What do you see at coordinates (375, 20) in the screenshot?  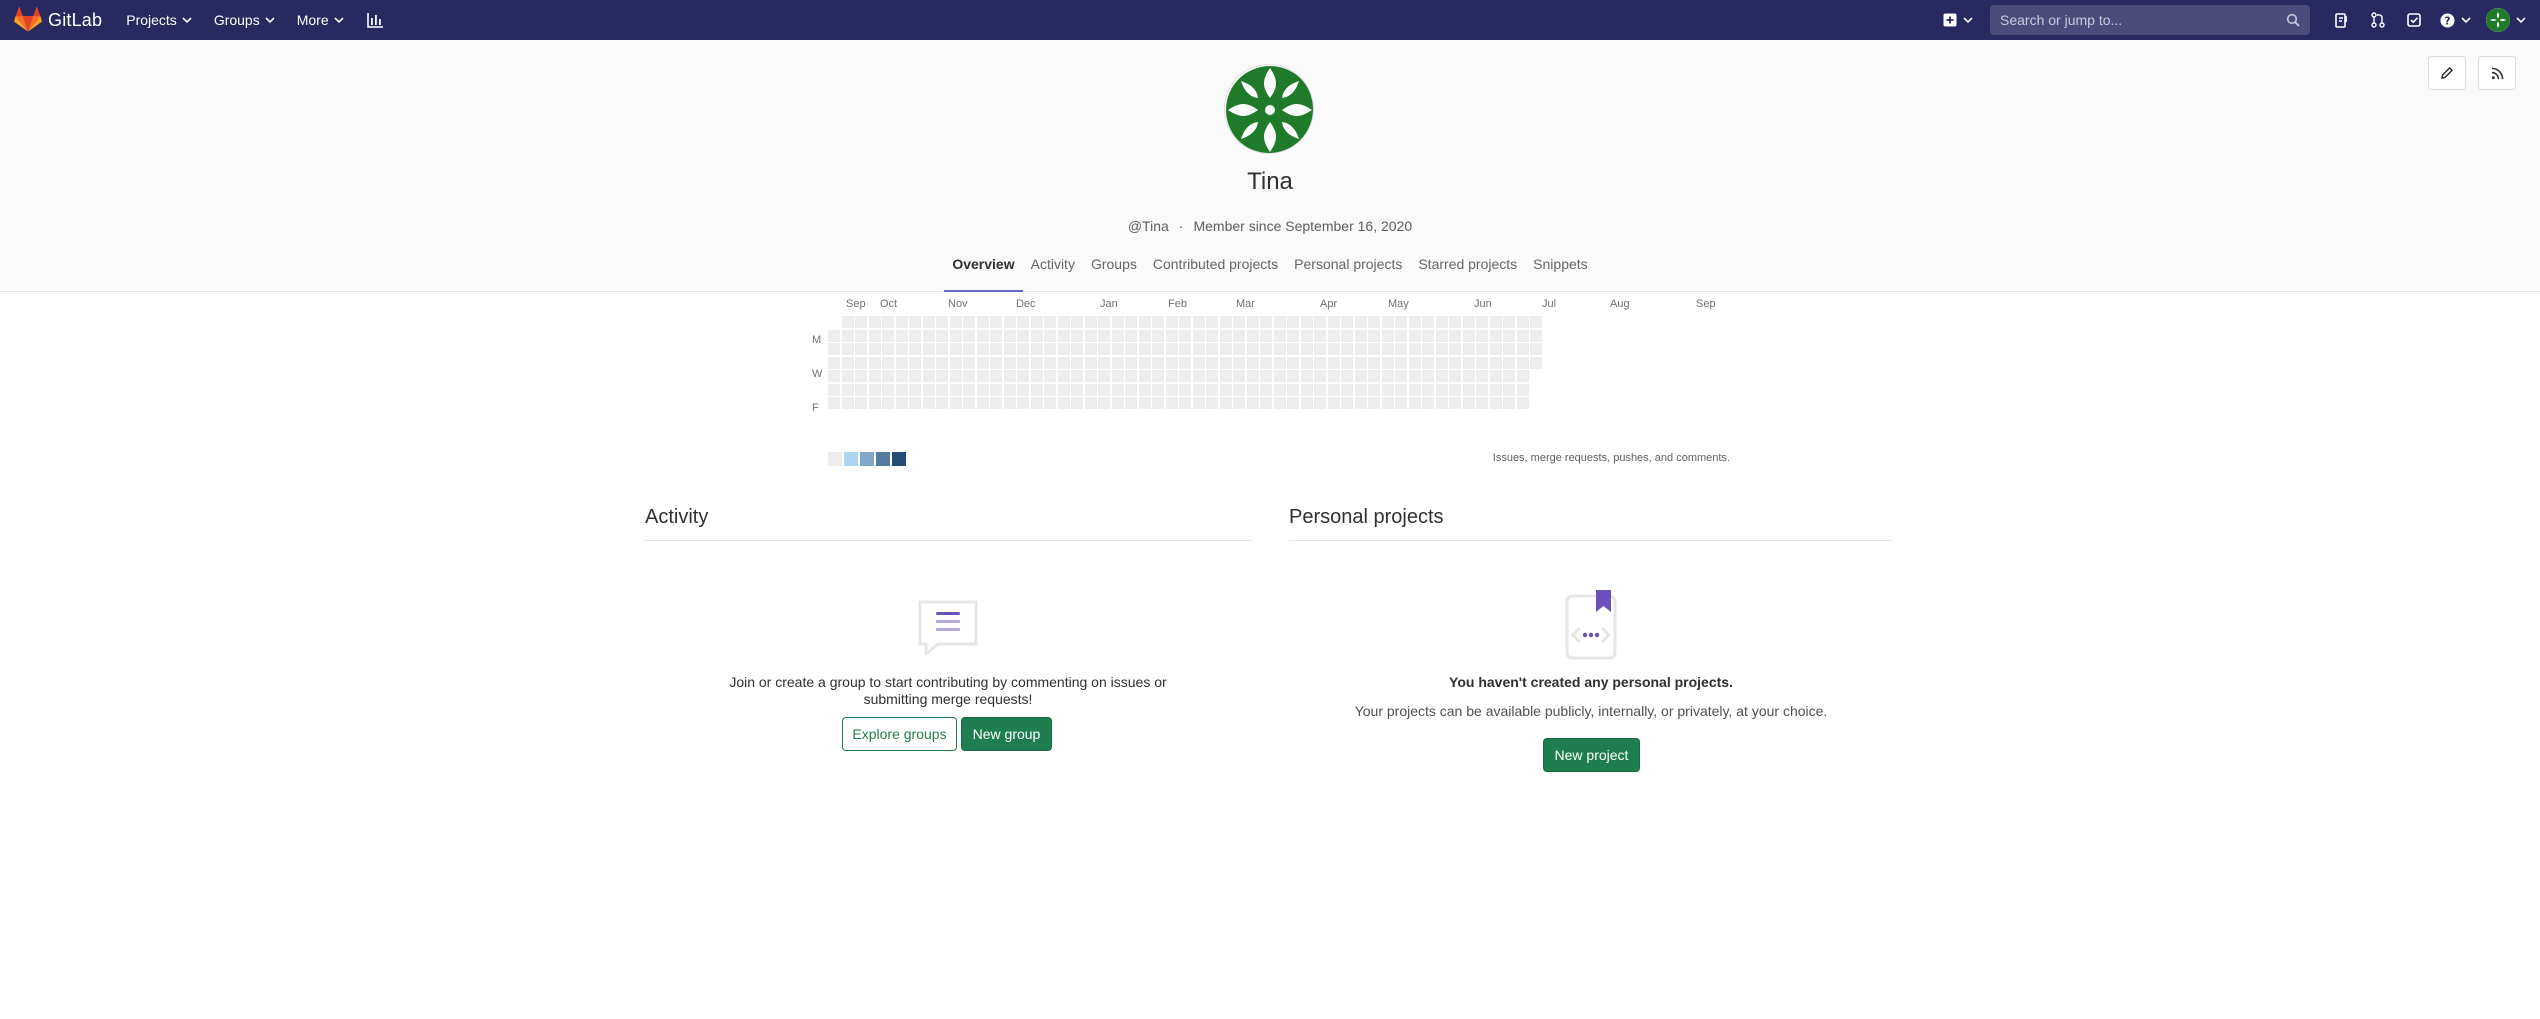 I see `analytics-icon` at bounding box center [375, 20].